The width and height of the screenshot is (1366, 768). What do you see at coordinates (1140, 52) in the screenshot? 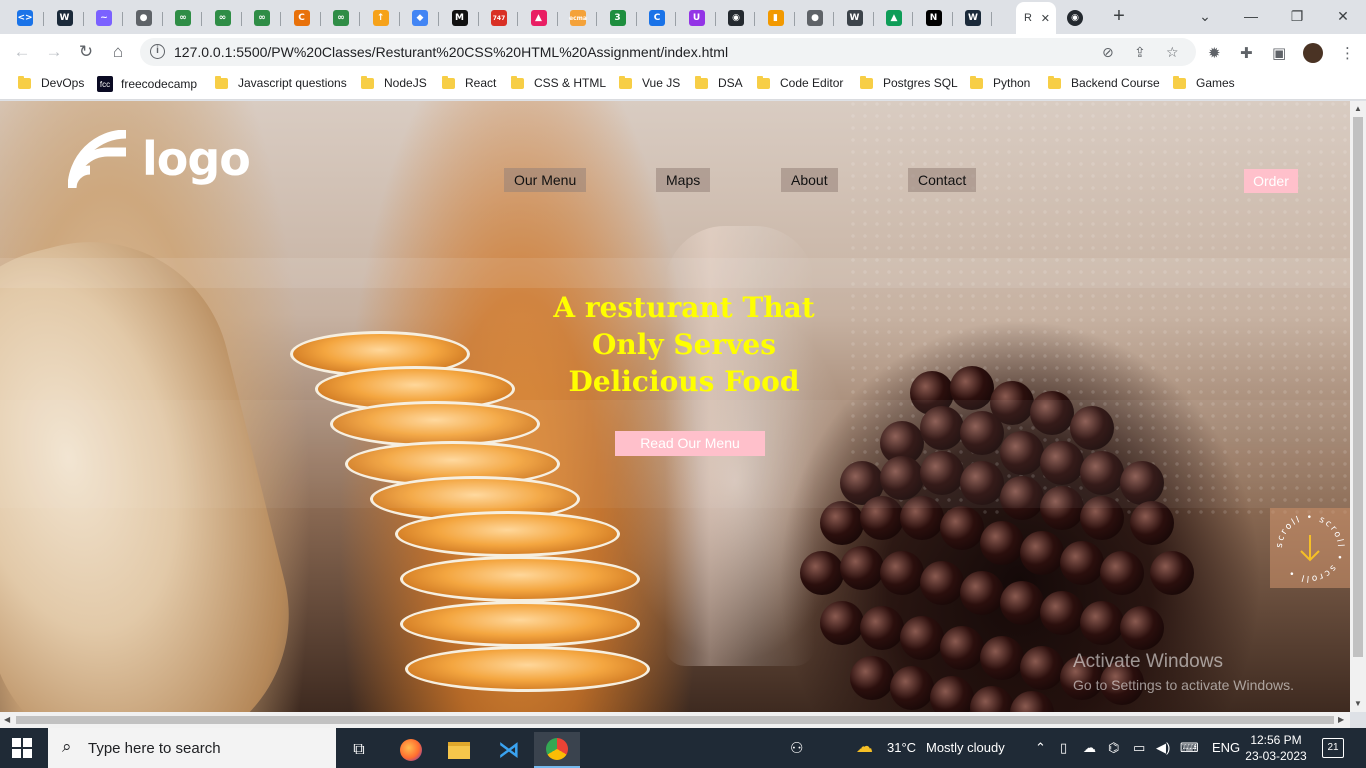
I see `share-icon: ⇪` at bounding box center [1140, 52].